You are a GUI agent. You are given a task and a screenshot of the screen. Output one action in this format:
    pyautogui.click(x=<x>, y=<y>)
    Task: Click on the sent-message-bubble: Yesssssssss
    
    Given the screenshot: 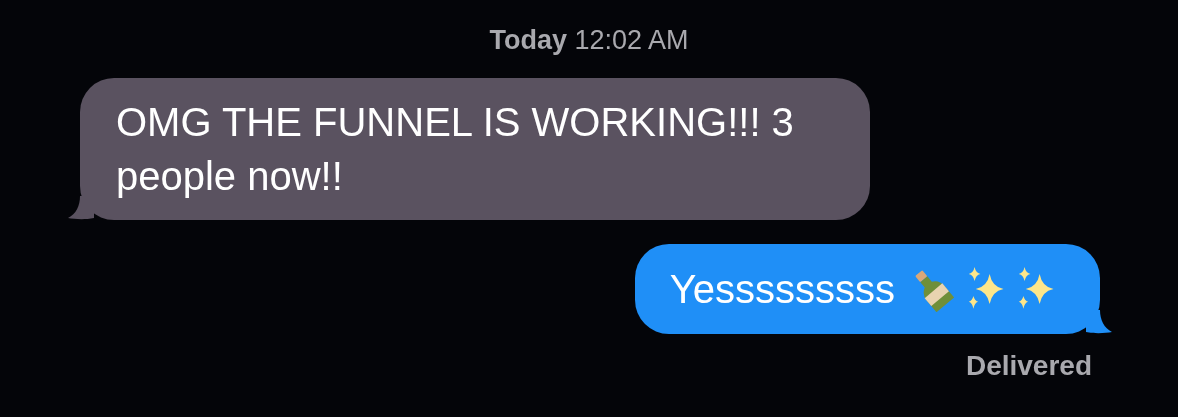 What is the action you would take?
    pyautogui.click(x=867, y=289)
    